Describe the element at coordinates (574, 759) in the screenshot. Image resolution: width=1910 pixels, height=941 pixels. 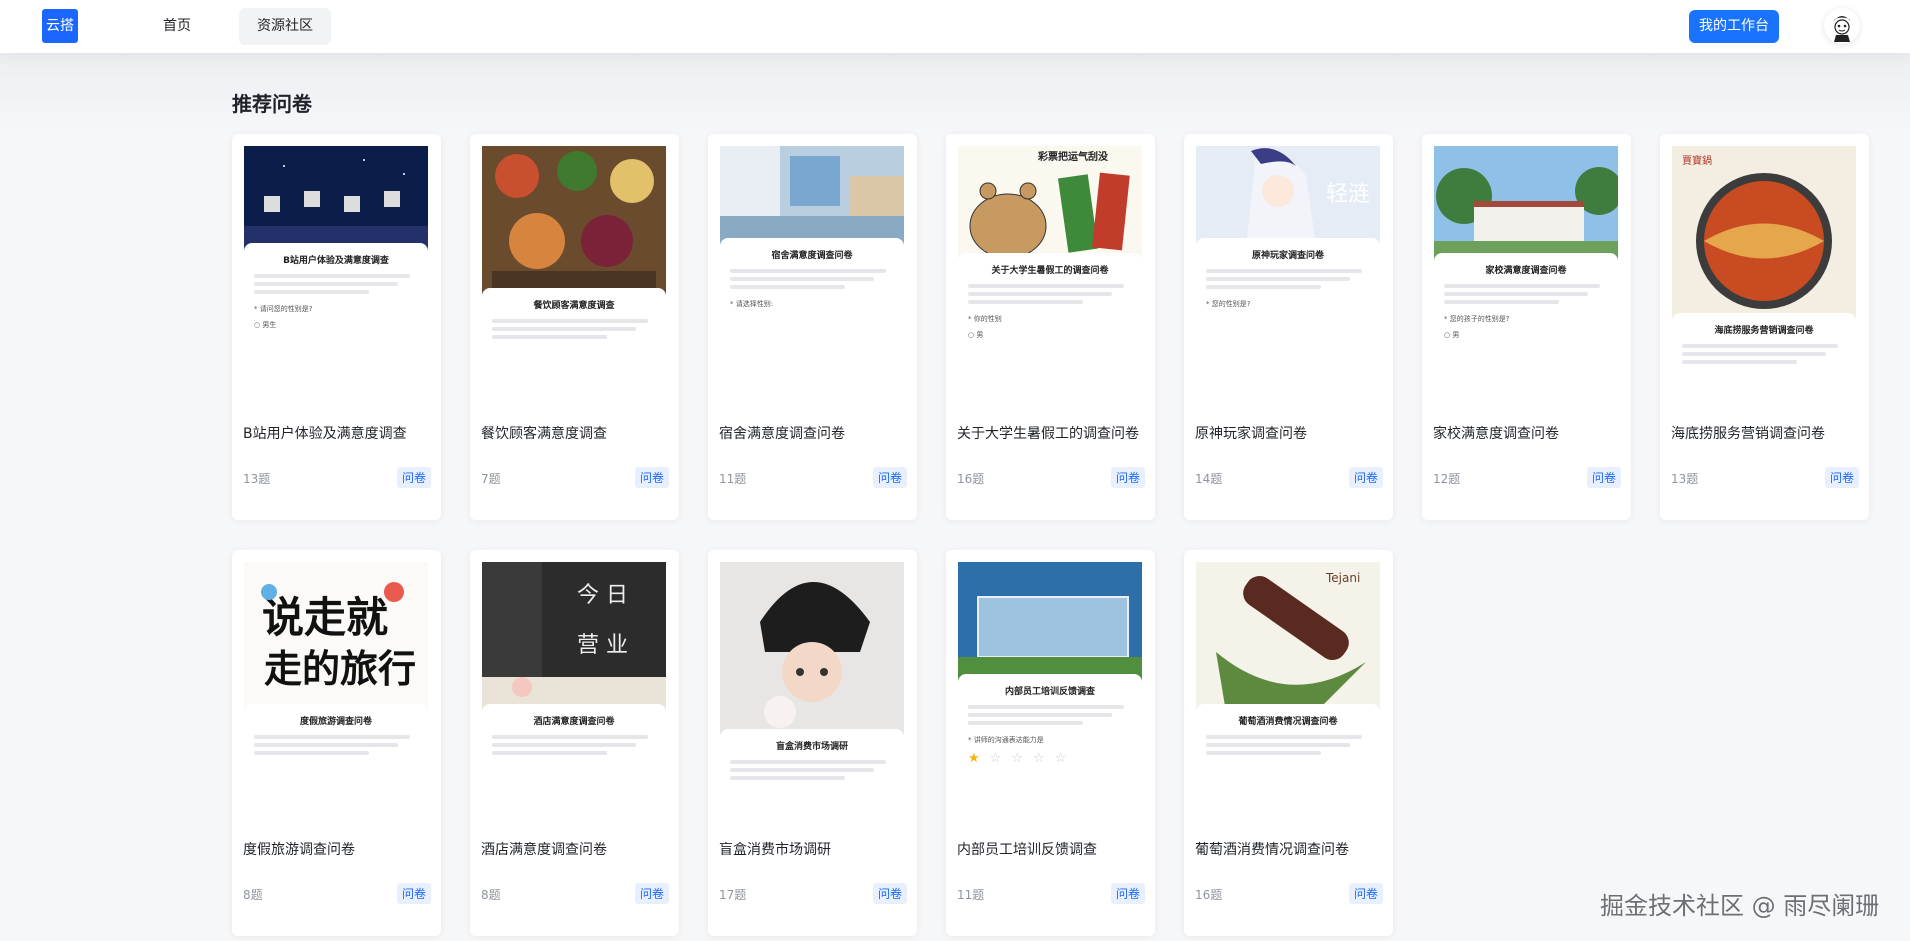
I see `survey-preview-sheet: 酒店满意度调查问卷` at that location.